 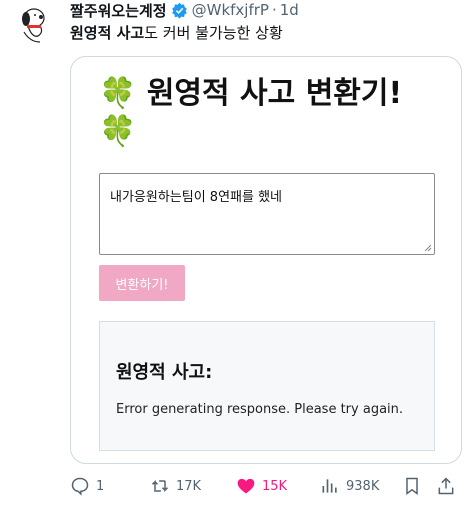 I want to click on result-title: 원영적 사고:, so click(x=164, y=372).